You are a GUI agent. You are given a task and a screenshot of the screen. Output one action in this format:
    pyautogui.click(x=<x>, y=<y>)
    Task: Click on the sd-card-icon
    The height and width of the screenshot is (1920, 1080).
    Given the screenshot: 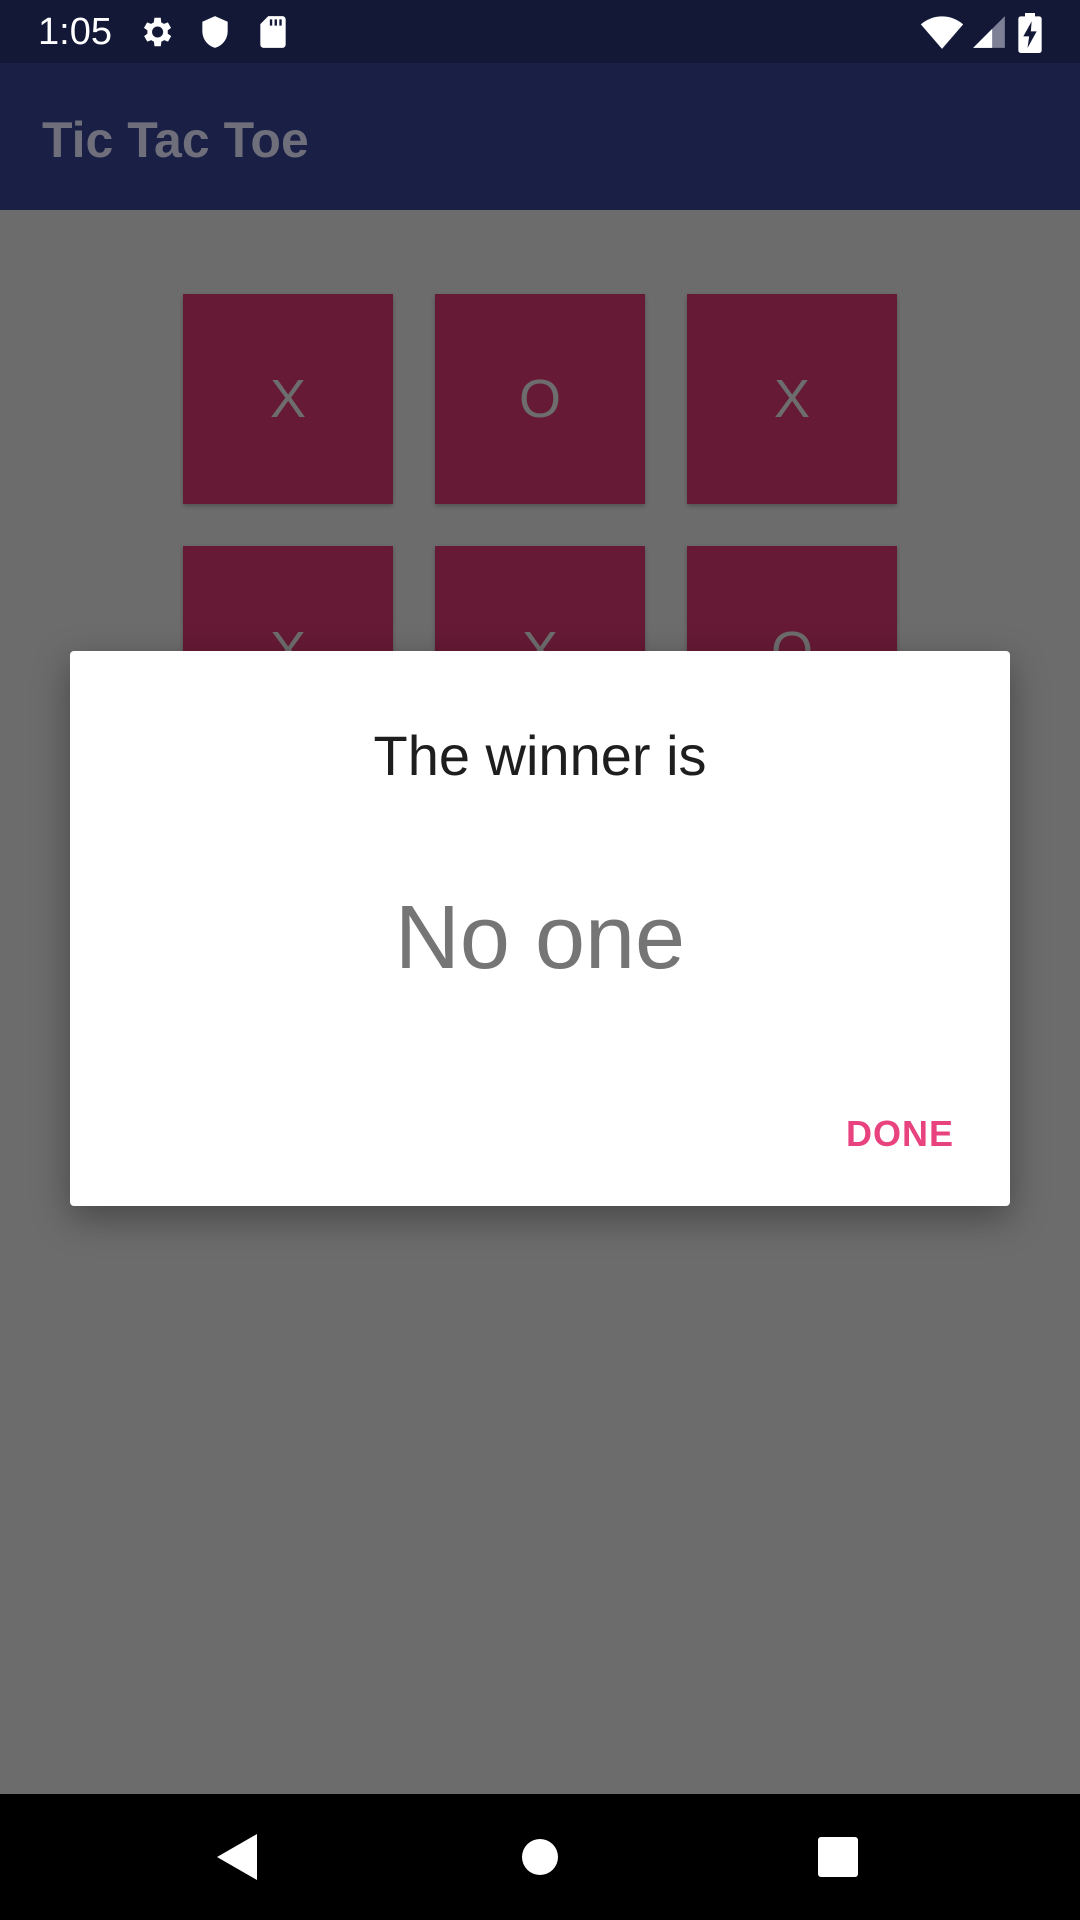 What is the action you would take?
    pyautogui.click(x=273, y=32)
    